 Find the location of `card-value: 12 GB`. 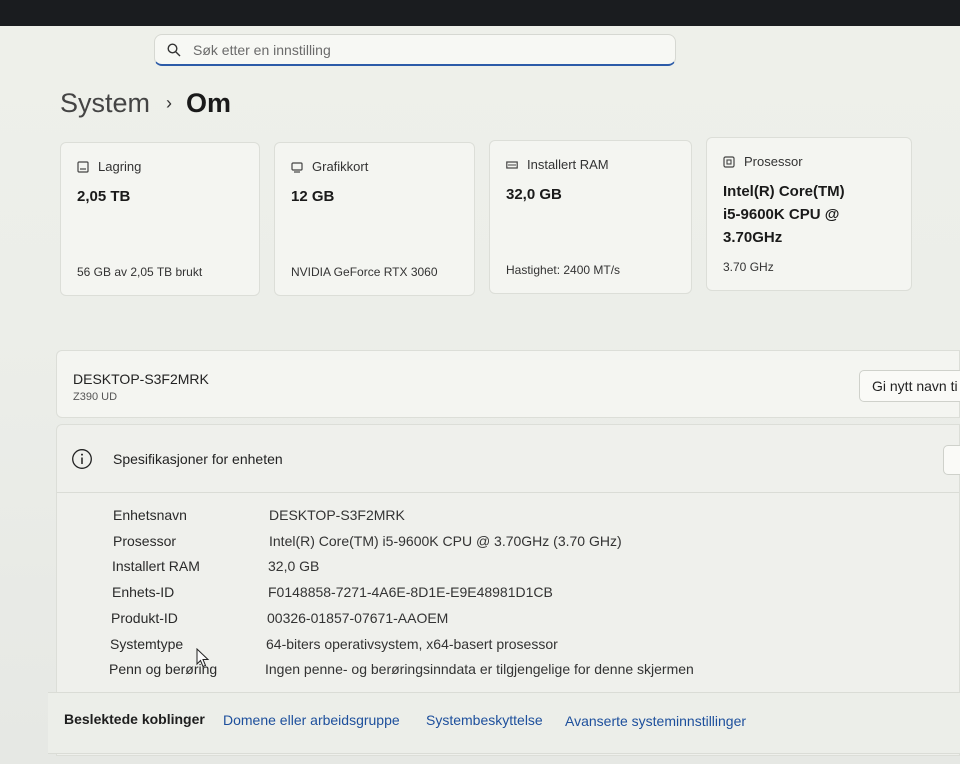

card-value: 12 GB is located at coordinates (313, 196).